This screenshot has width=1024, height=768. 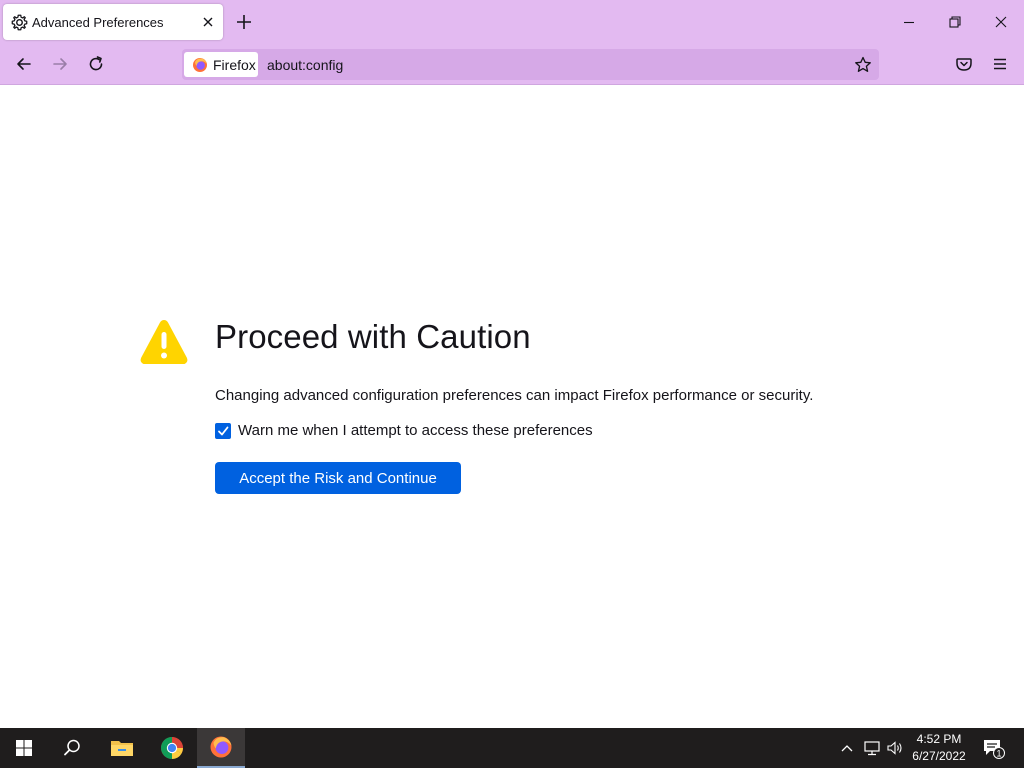 I want to click on taskbar-search-button, so click(x=72, y=748).